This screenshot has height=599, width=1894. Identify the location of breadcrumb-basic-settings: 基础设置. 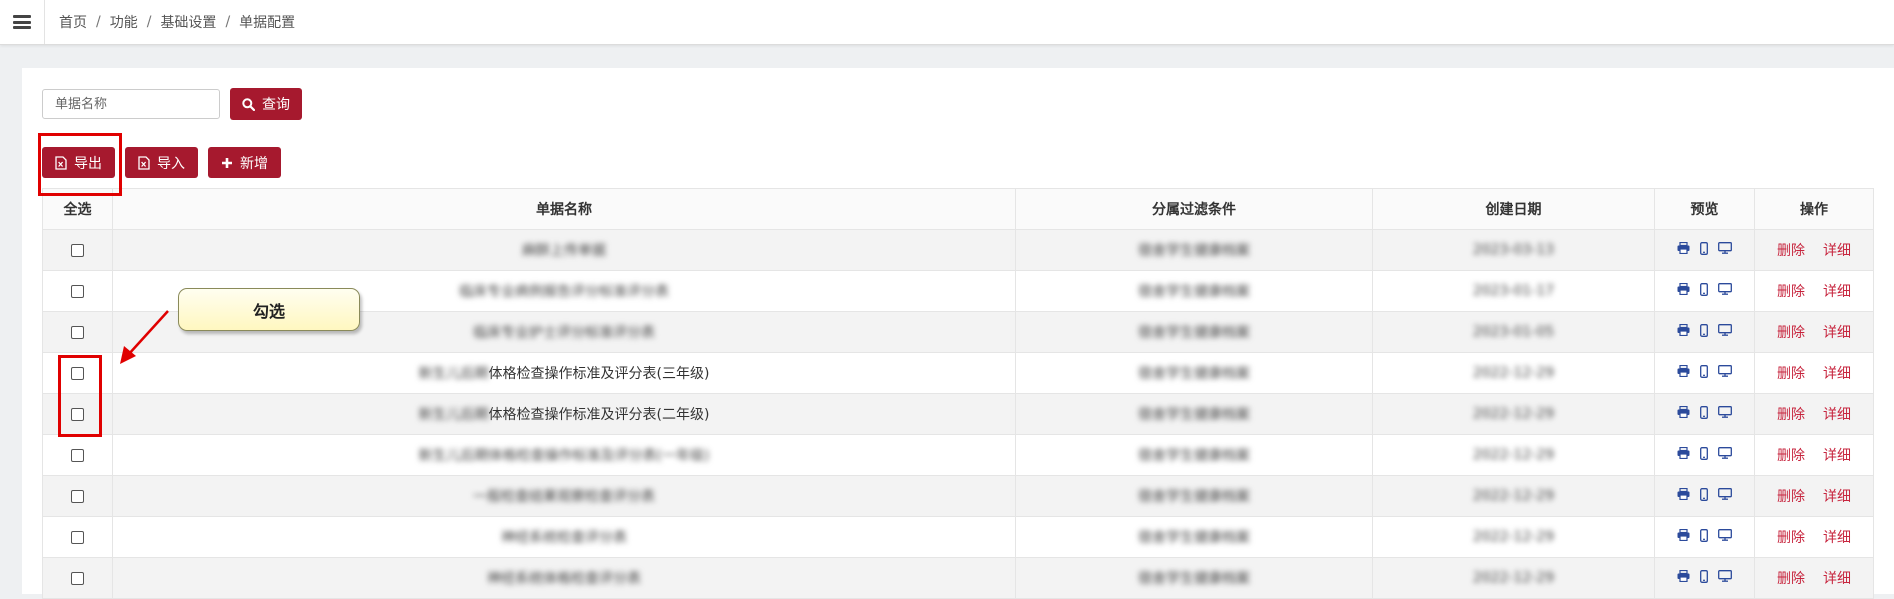
(188, 22).